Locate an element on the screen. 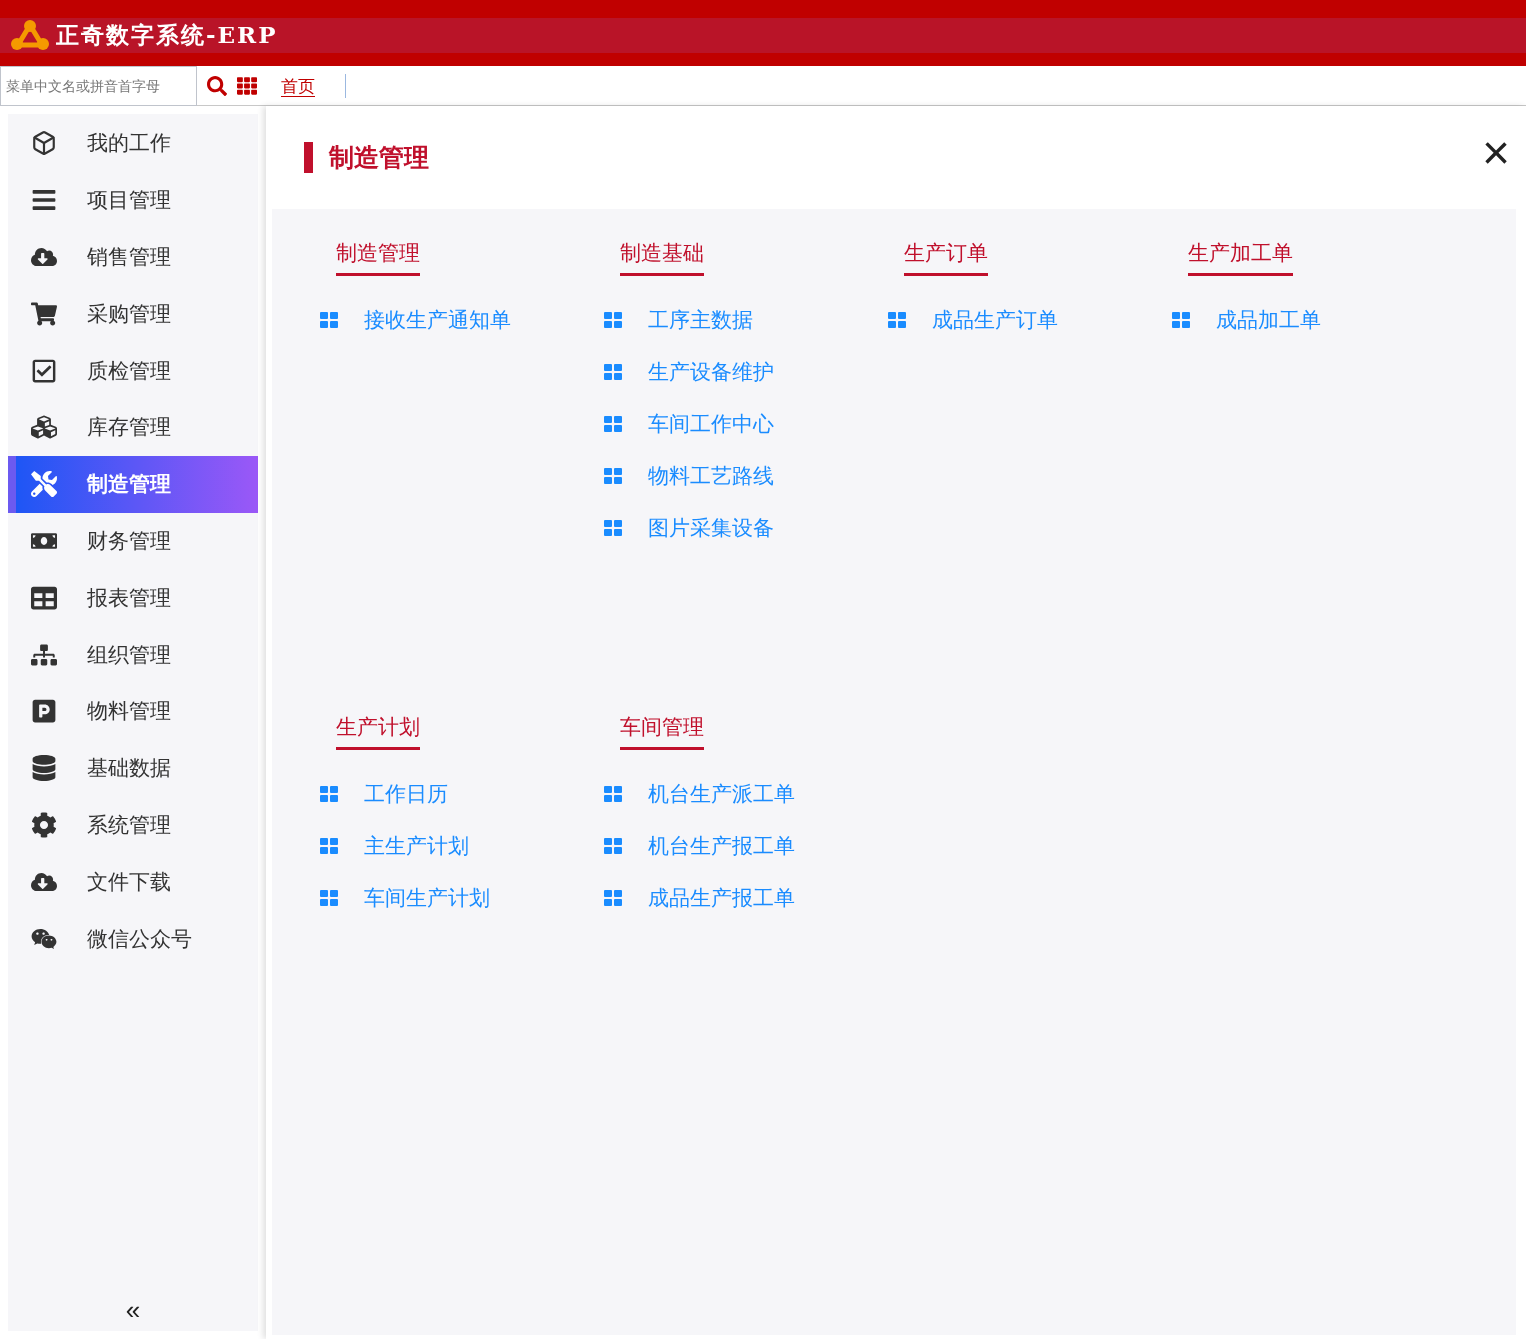 The height and width of the screenshot is (1339, 1526). sidebar-item: 系统管理 is located at coordinates (133, 825).